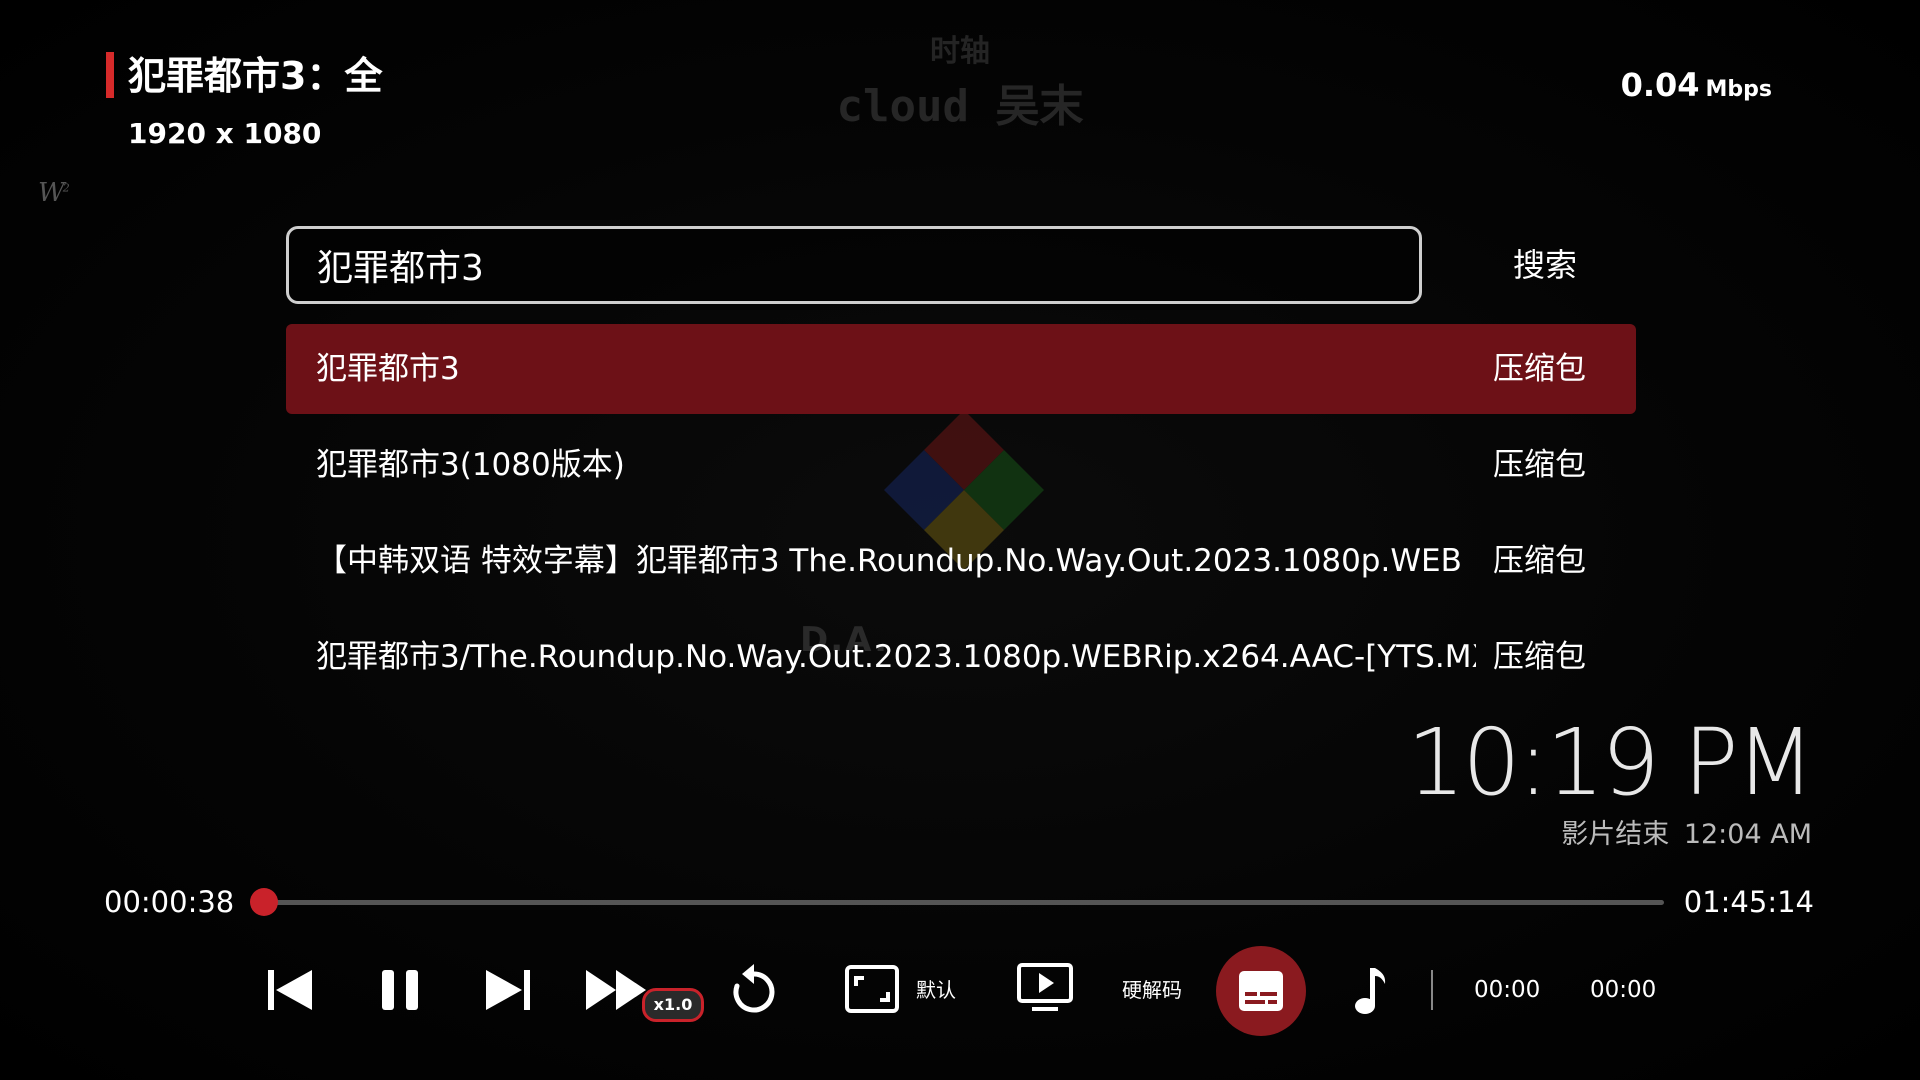 The image size is (1920, 1080). What do you see at coordinates (1660, 85) in the screenshot?
I see `bitrate-value: 0.04` at bounding box center [1660, 85].